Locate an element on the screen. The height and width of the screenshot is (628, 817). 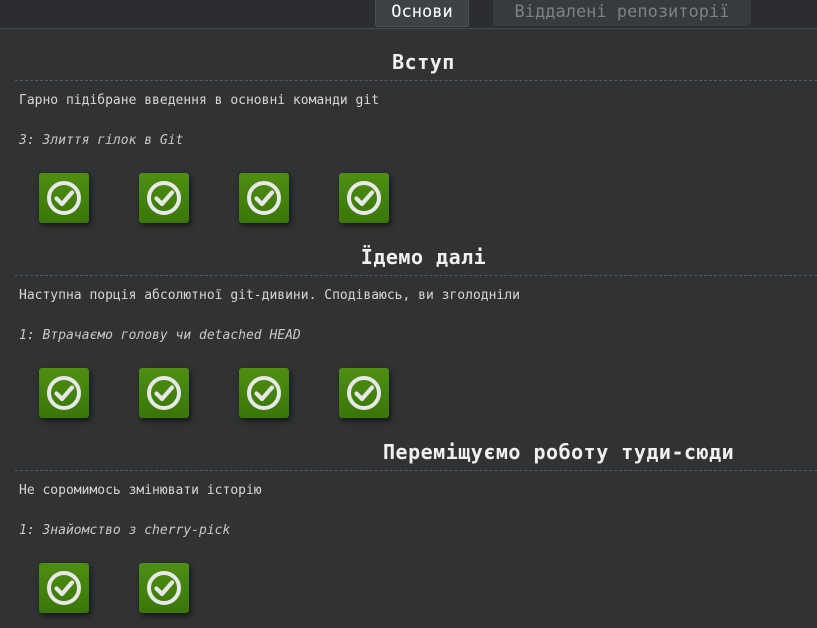
tab-bar: Основи Віддалені репозиторії is located at coordinates (408, 14).